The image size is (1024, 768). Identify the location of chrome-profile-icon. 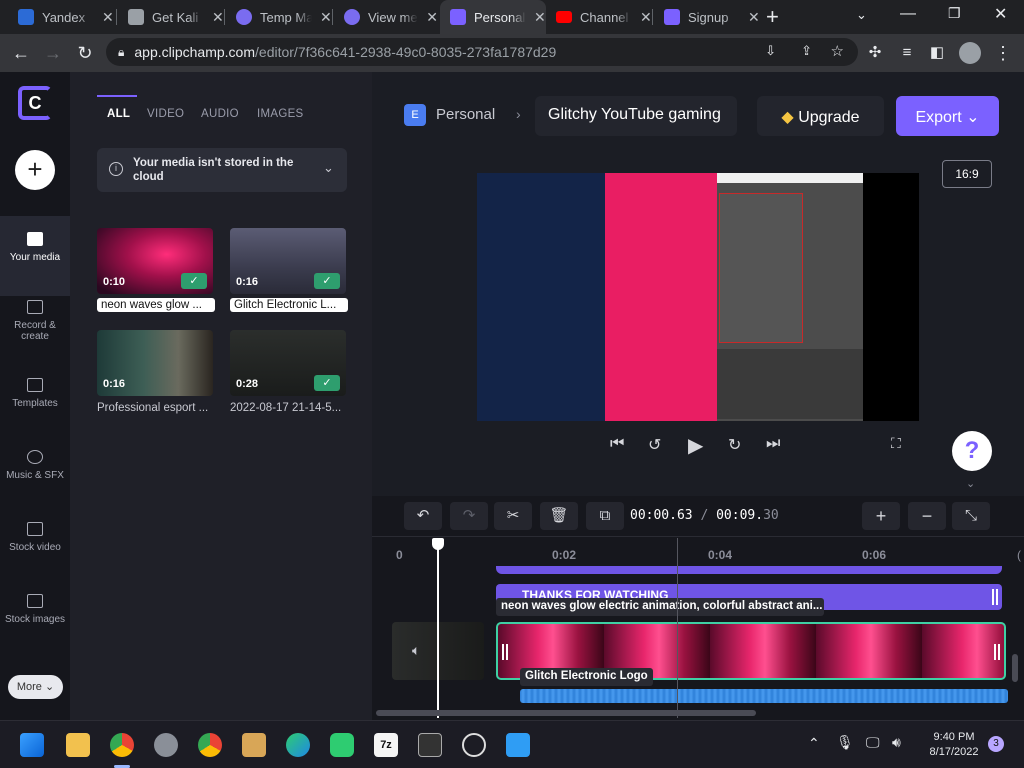
(210, 745).